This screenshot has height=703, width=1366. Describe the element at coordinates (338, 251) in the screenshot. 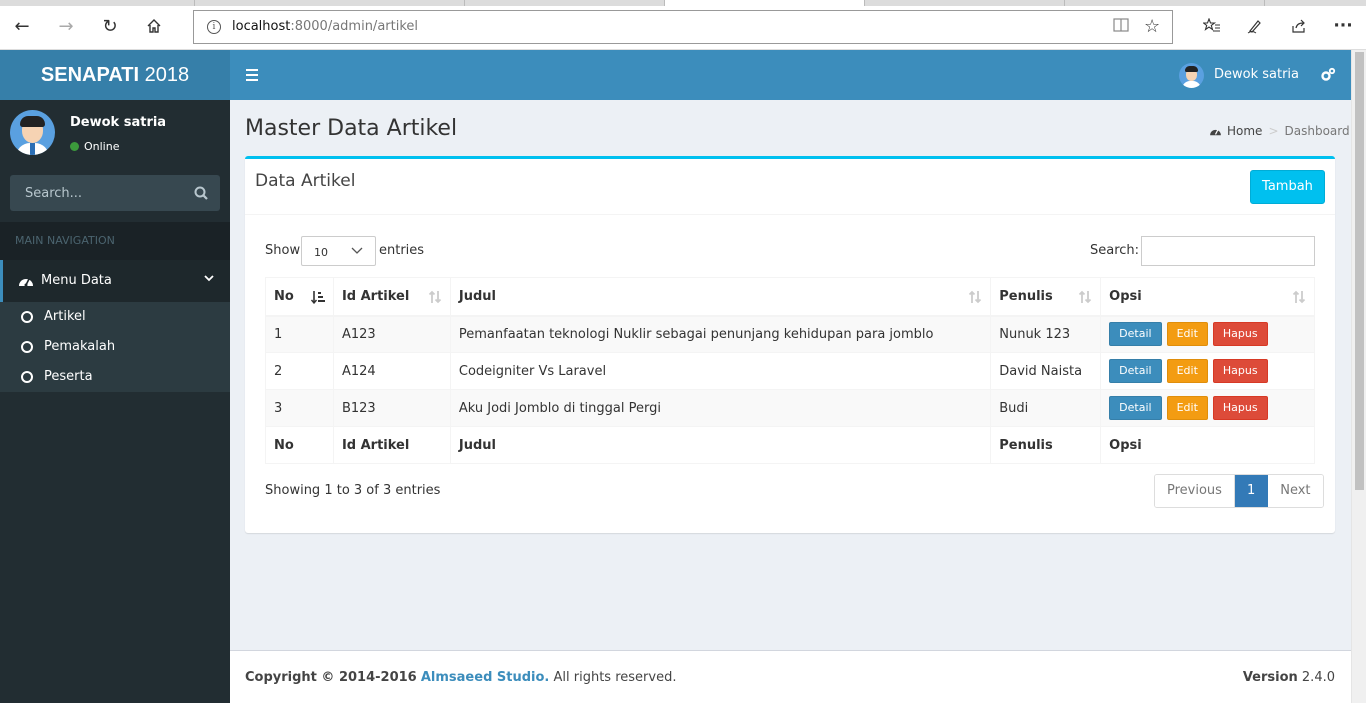

I see `entries-select: 10` at that location.